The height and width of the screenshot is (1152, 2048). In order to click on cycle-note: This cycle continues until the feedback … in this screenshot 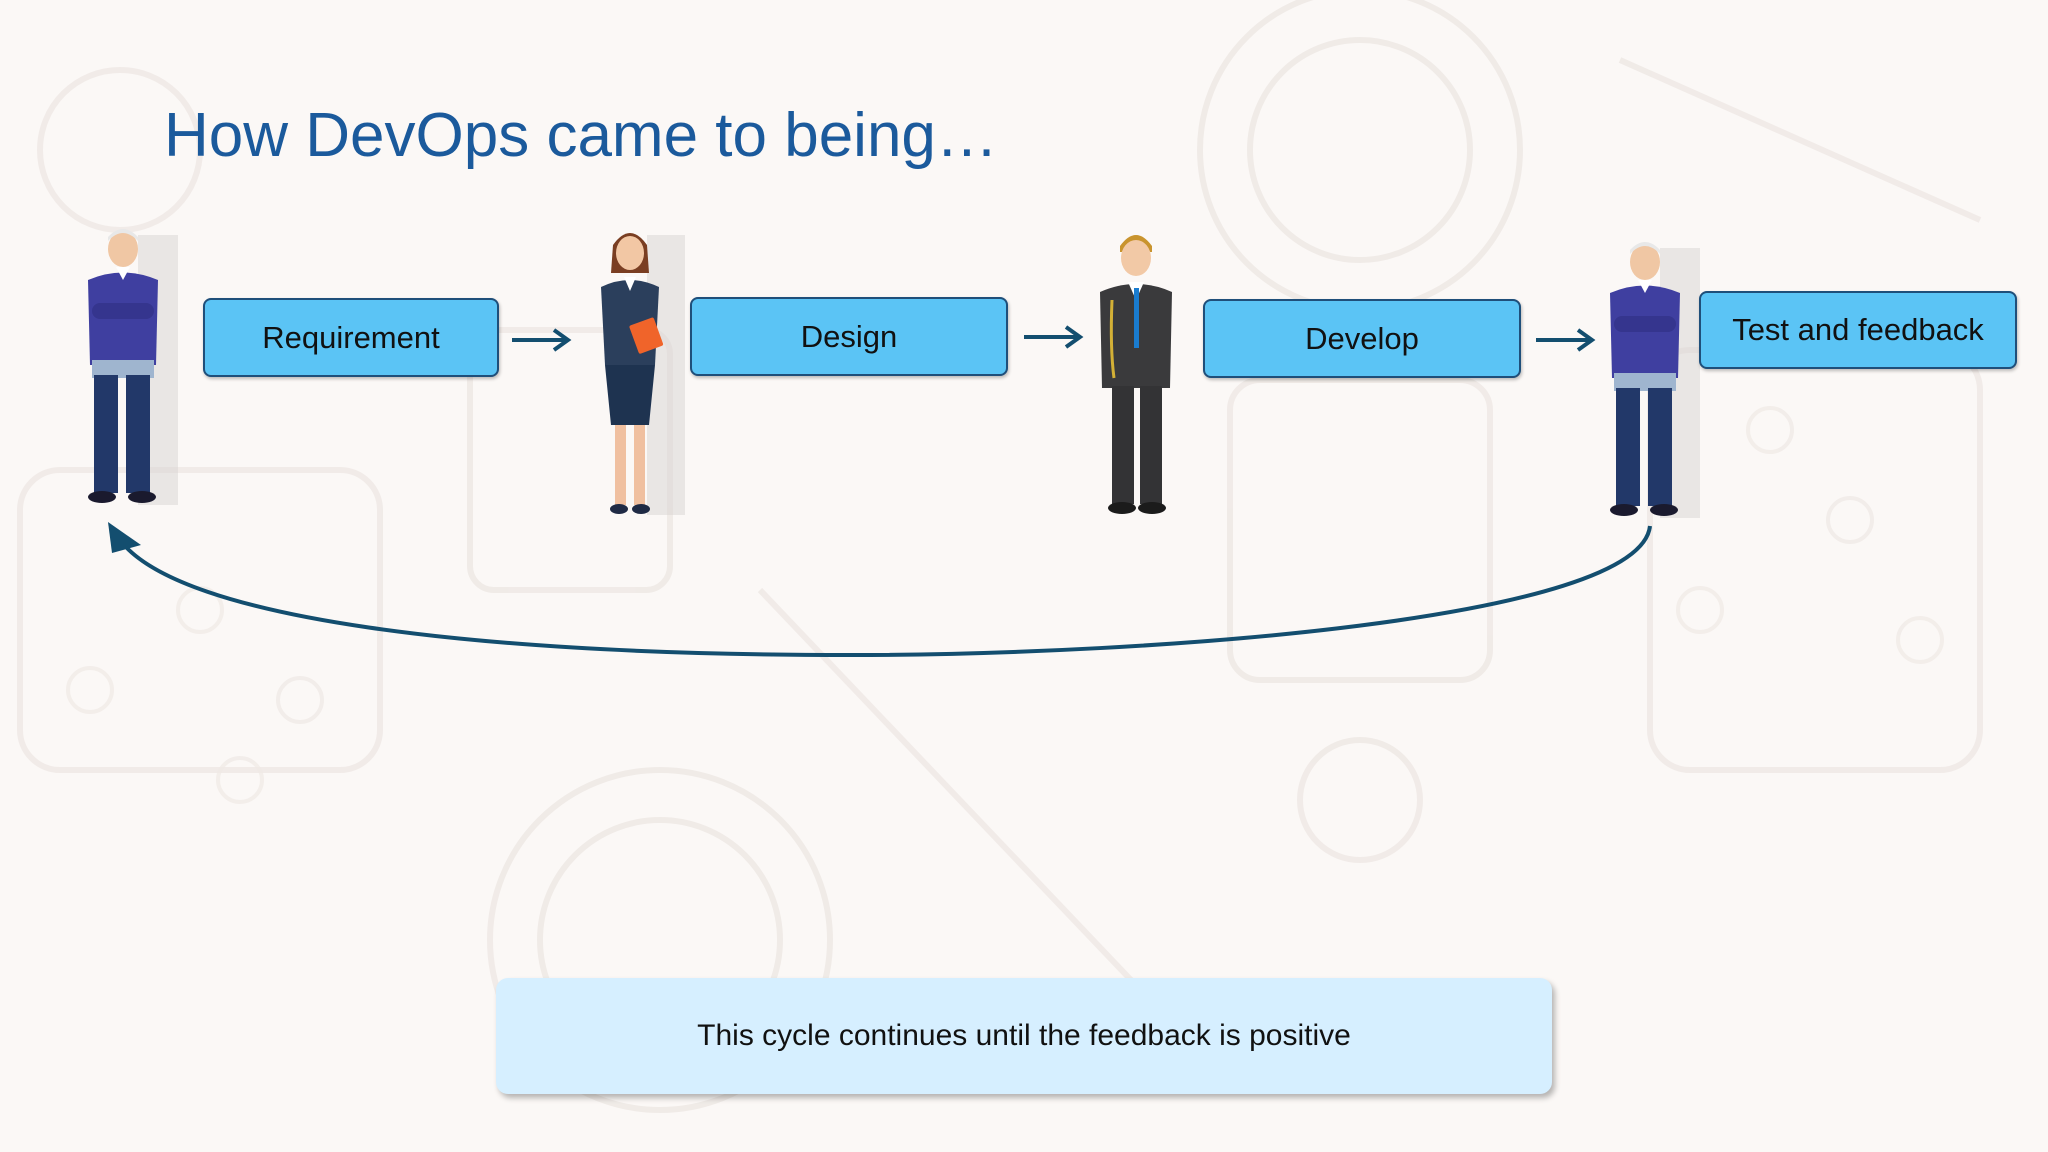, I will do `click(1024, 1036)`.